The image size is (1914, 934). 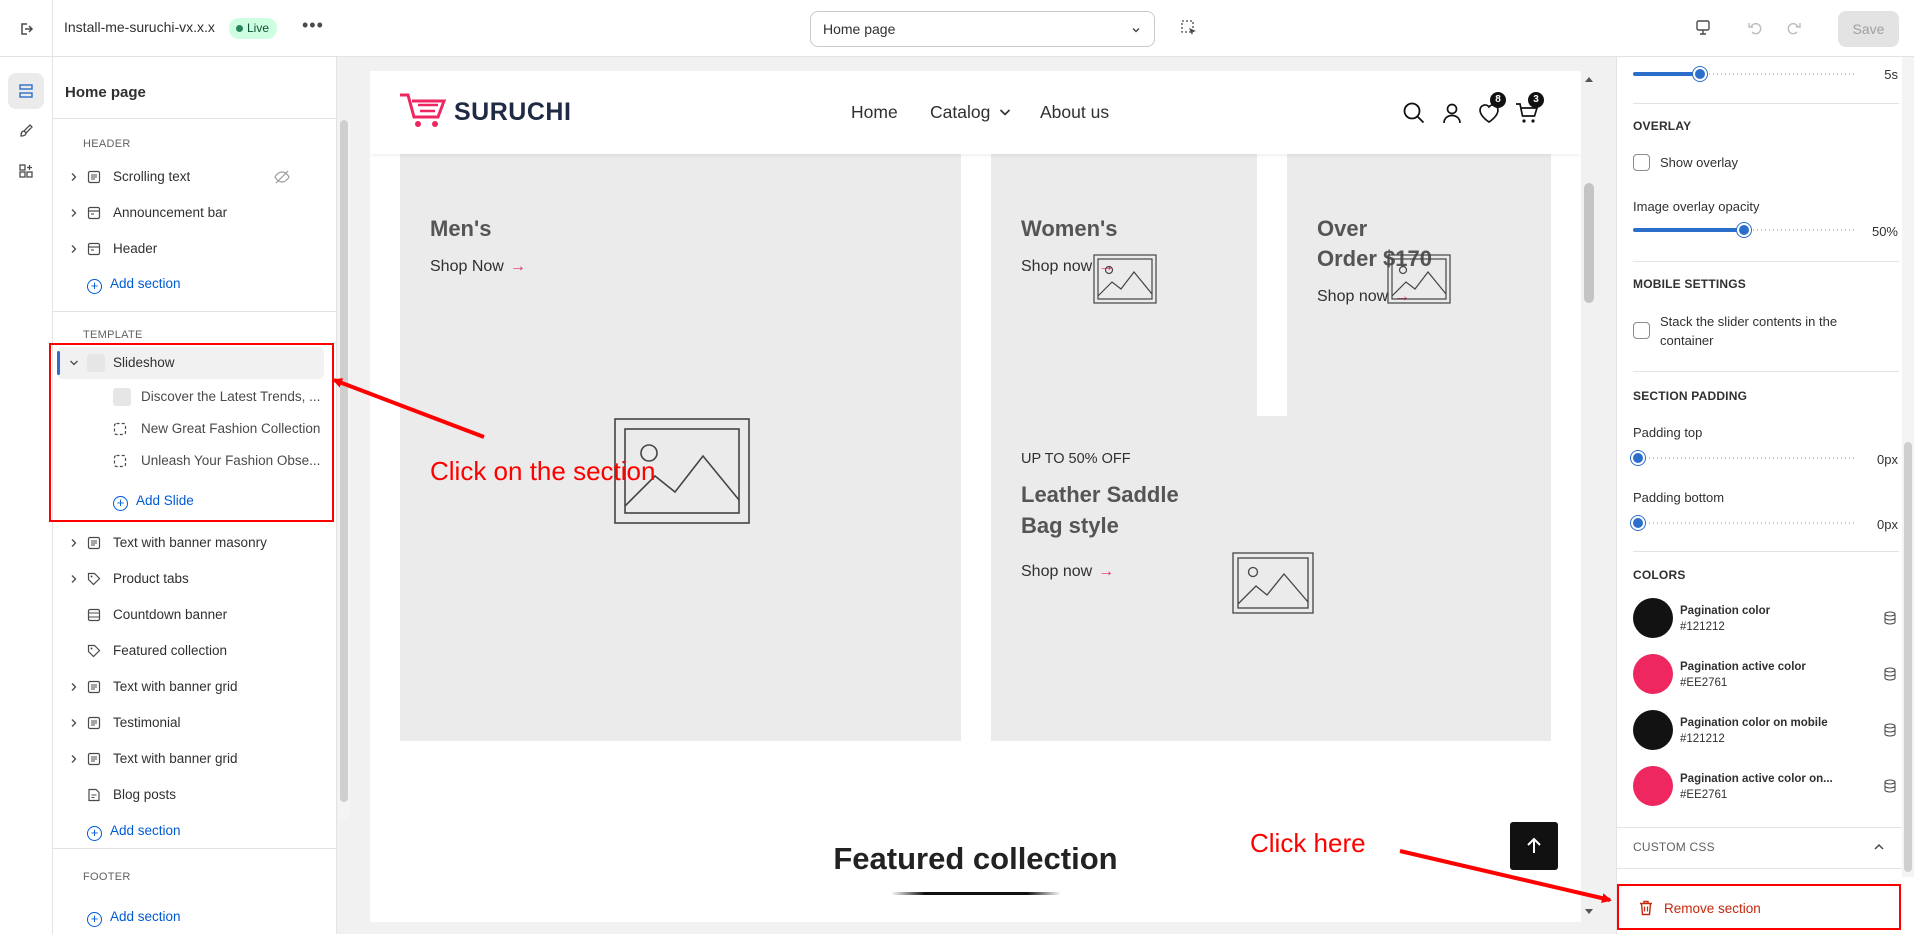 I want to click on left-panel-scrollbar, so click(x=344, y=470).